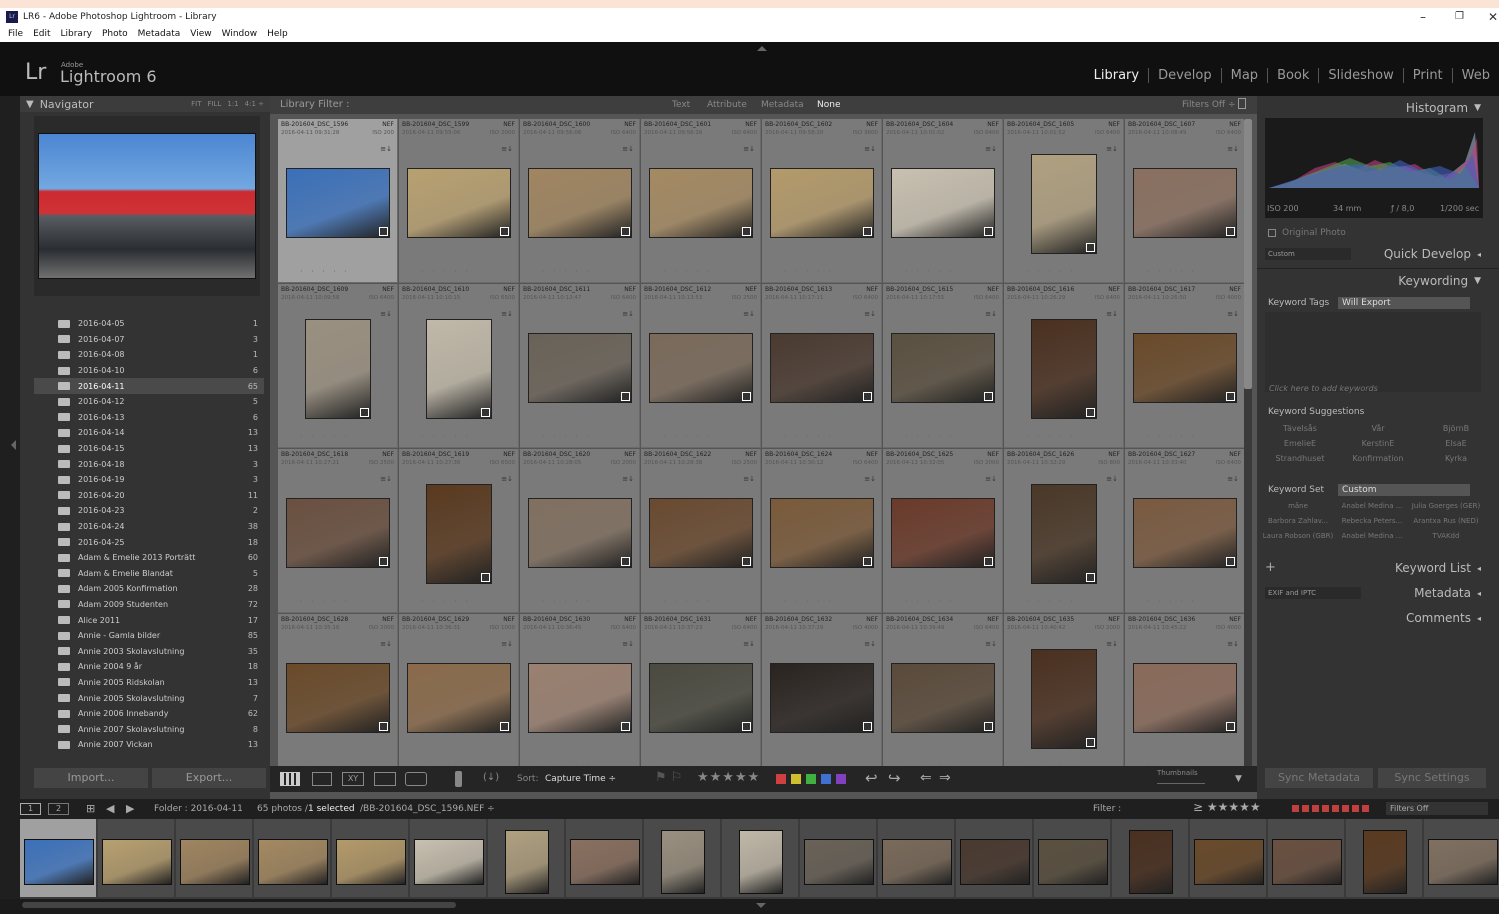  What do you see at coordinates (353, 779) in the screenshot?
I see `compare-view-icon: XY` at bounding box center [353, 779].